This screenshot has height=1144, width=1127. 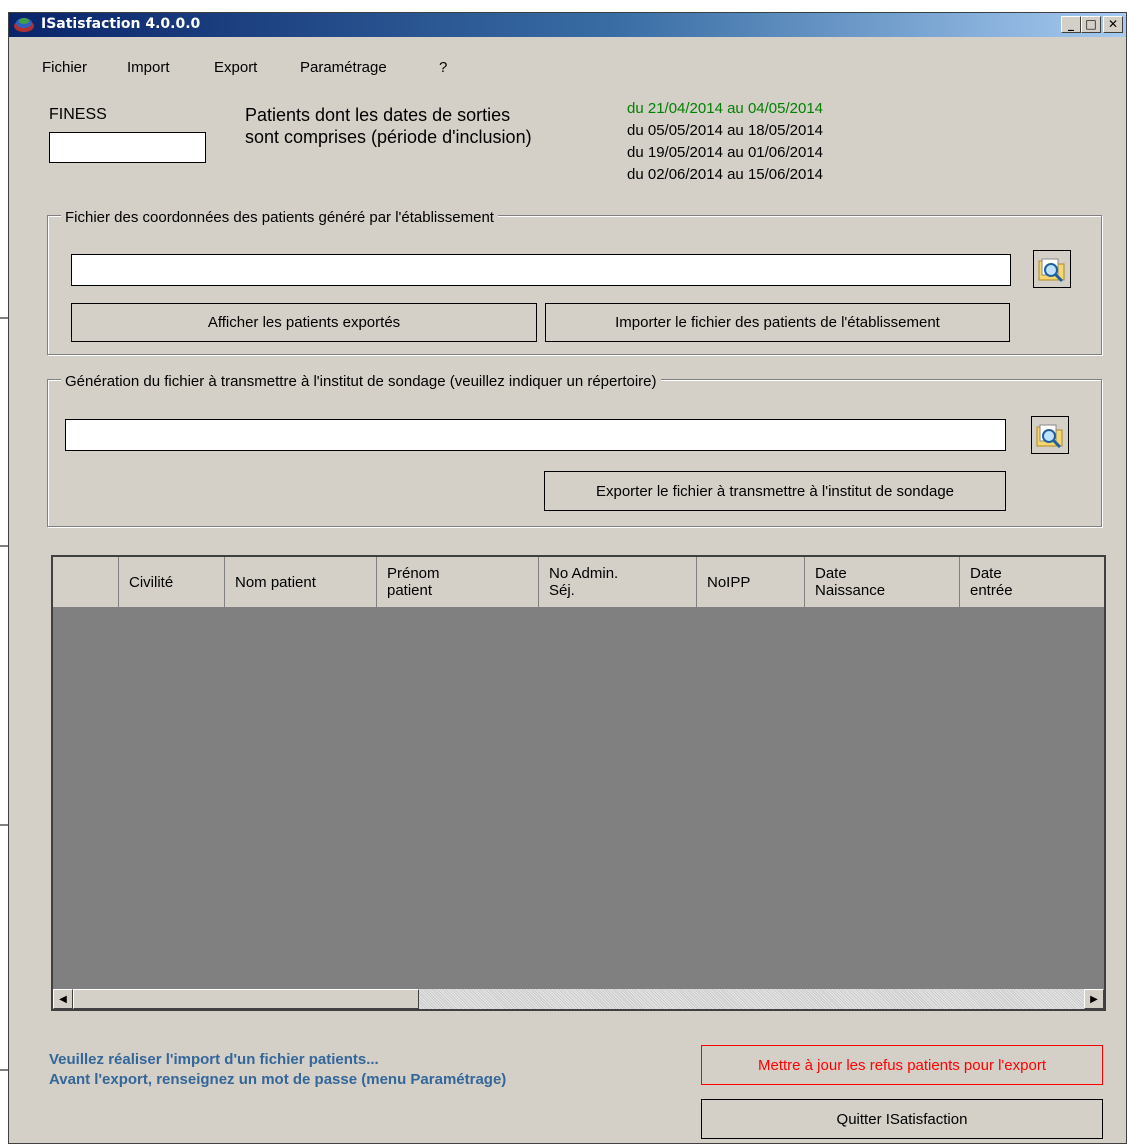 What do you see at coordinates (567, 25) in the screenshot?
I see `title-bar: ISatisfaction 4.0.0.0 _ □ ✕` at bounding box center [567, 25].